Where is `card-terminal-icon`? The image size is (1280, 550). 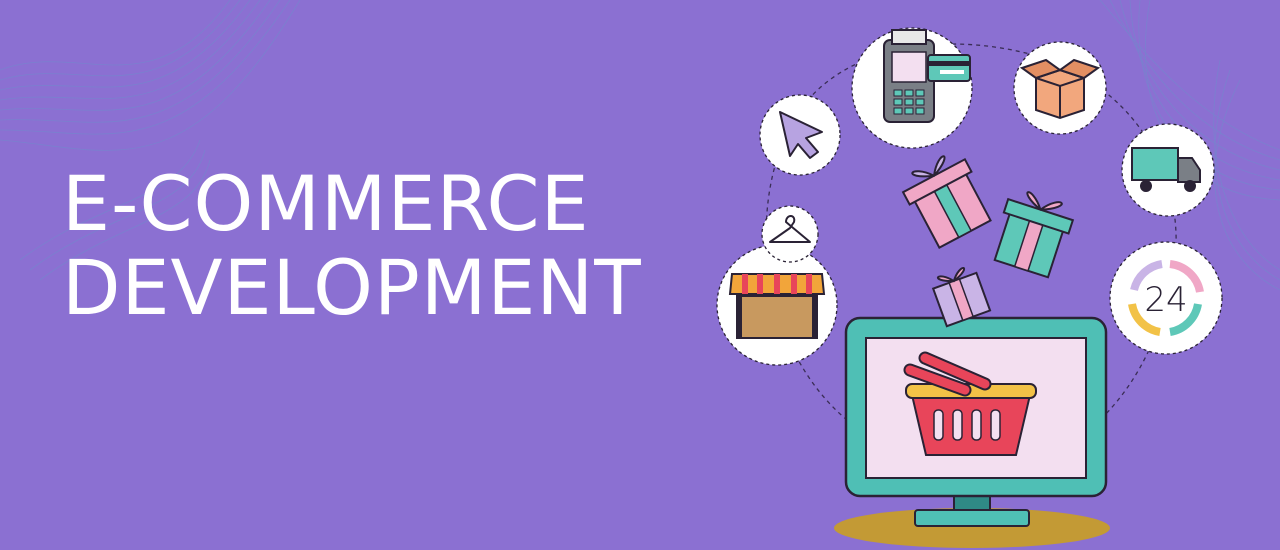 card-terminal-icon is located at coordinates (912, 88).